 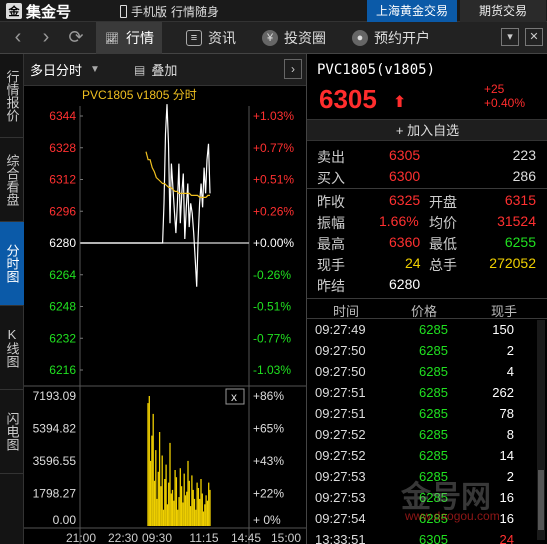 I want to click on chart-header: 多日分时 ▼ ▤ 叠加 ›, so click(x=165, y=70).